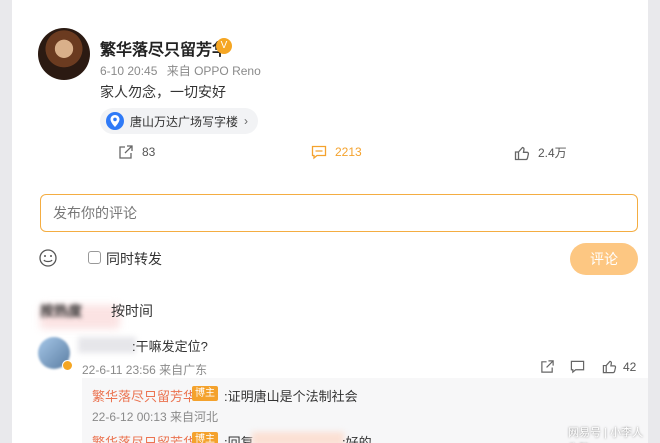 The image size is (660, 443). Describe the element at coordinates (184, 121) in the screenshot. I see `location-label: 唐山万达广场写字楼` at that location.